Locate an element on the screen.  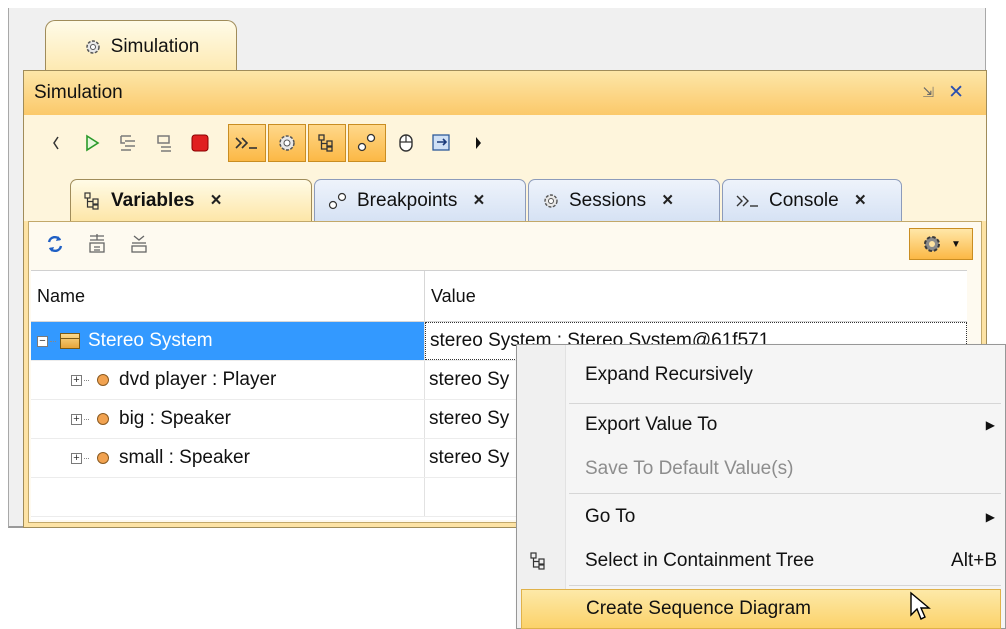
tab-console-label: Console is located at coordinates (804, 200).